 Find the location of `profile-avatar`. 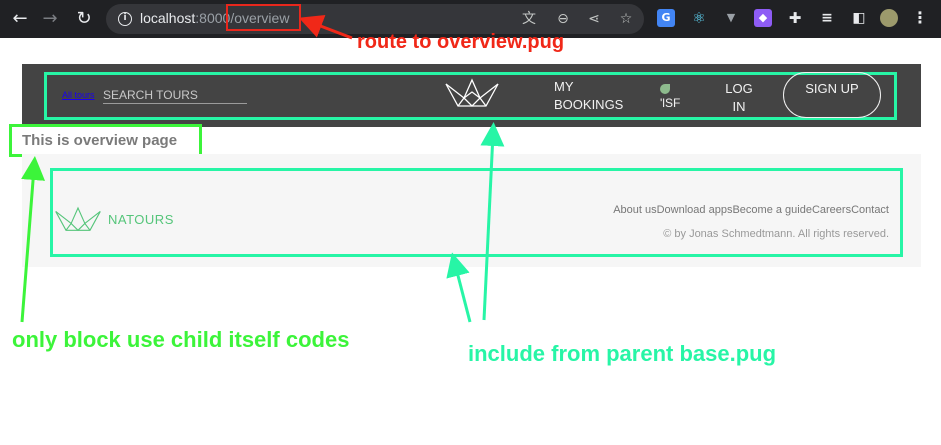

profile-avatar is located at coordinates (889, 18).